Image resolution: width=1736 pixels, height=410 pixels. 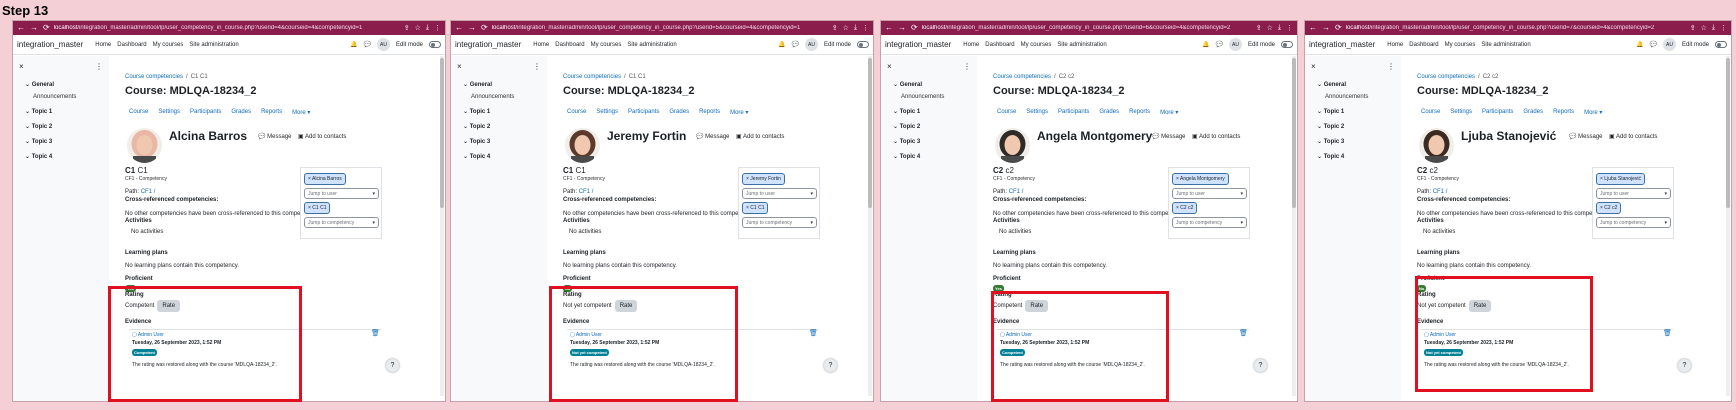 What do you see at coordinates (64, 111) in the screenshot?
I see `section-topic-1: ⌄ Topic 1` at bounding box center [64, 111].